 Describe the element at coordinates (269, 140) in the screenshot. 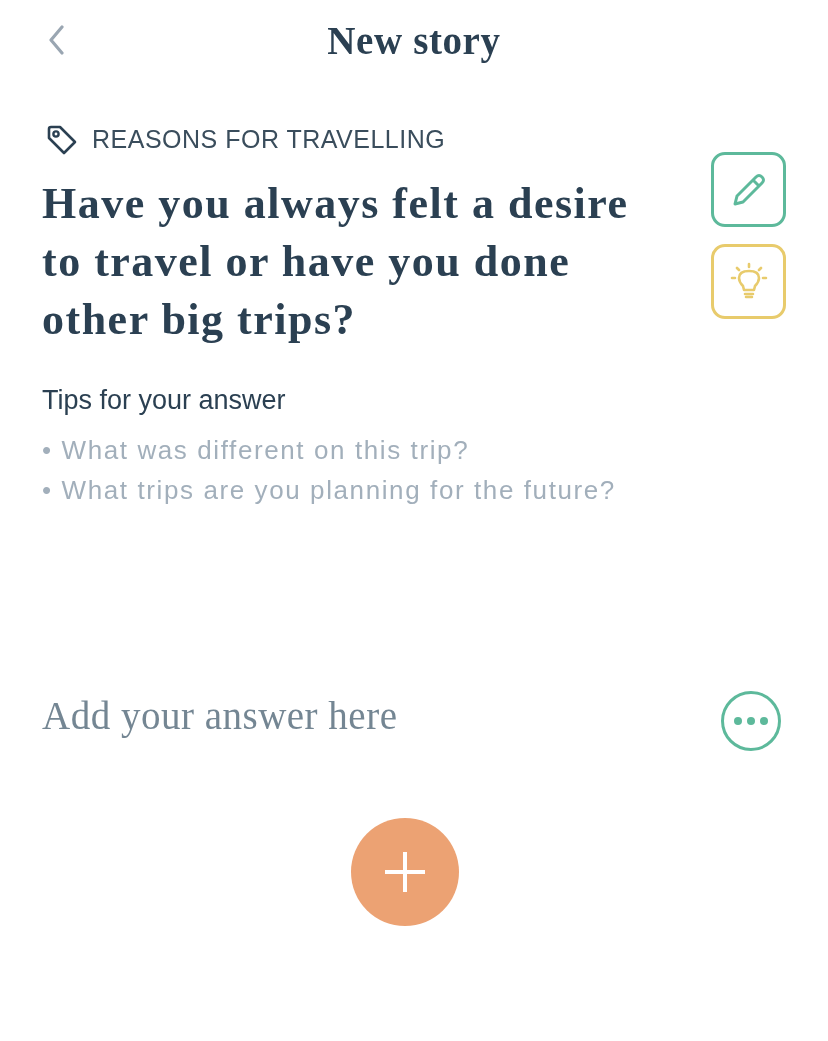

I see `category-label: REASONS FOR TRAVELLING` at that location.